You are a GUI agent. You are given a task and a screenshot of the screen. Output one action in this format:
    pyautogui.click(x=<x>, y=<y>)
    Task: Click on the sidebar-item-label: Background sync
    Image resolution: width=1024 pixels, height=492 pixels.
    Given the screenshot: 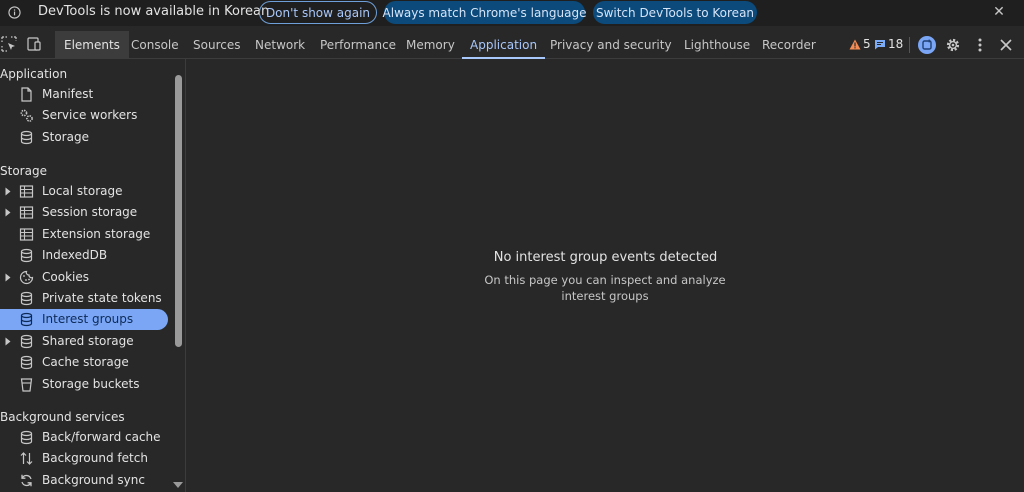 What is the action you would take?
    pyautogui.click(x=93, y=479)
    